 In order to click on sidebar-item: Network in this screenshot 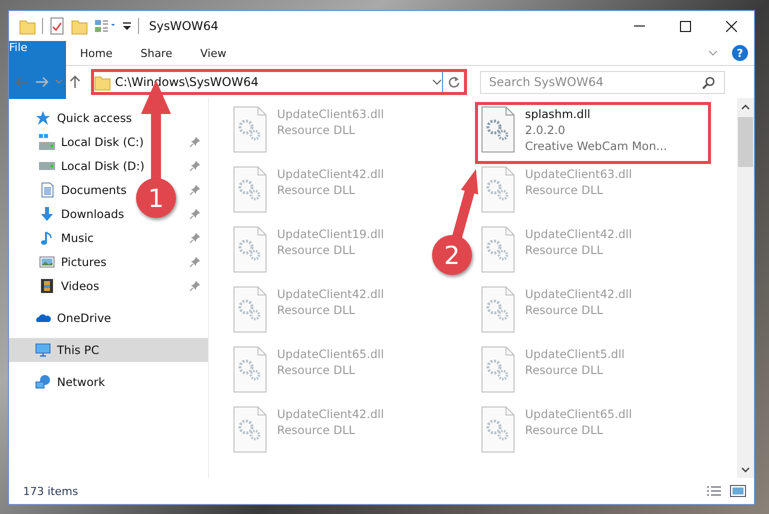, I will do `click(128, 382)`.